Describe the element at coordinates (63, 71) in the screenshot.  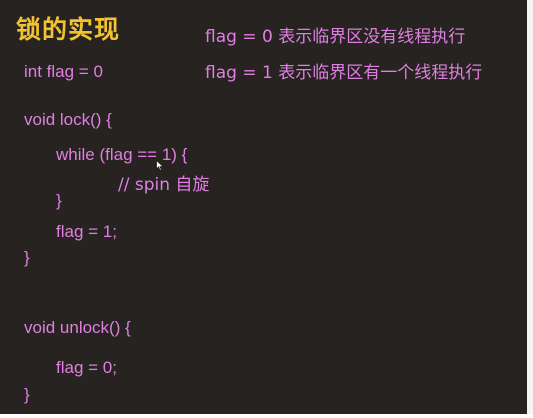
I see `code-line-flag-declaration: int flag = 0` at that location.